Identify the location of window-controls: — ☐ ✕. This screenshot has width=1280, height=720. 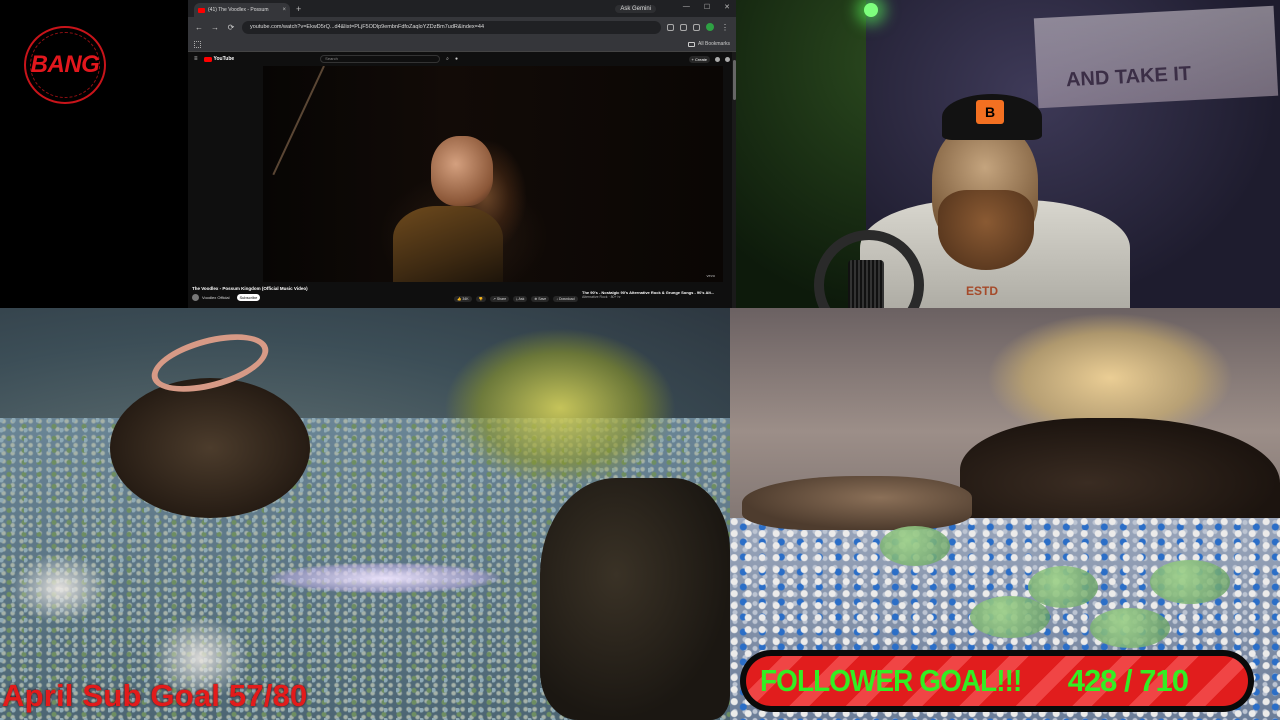
(706, 7).